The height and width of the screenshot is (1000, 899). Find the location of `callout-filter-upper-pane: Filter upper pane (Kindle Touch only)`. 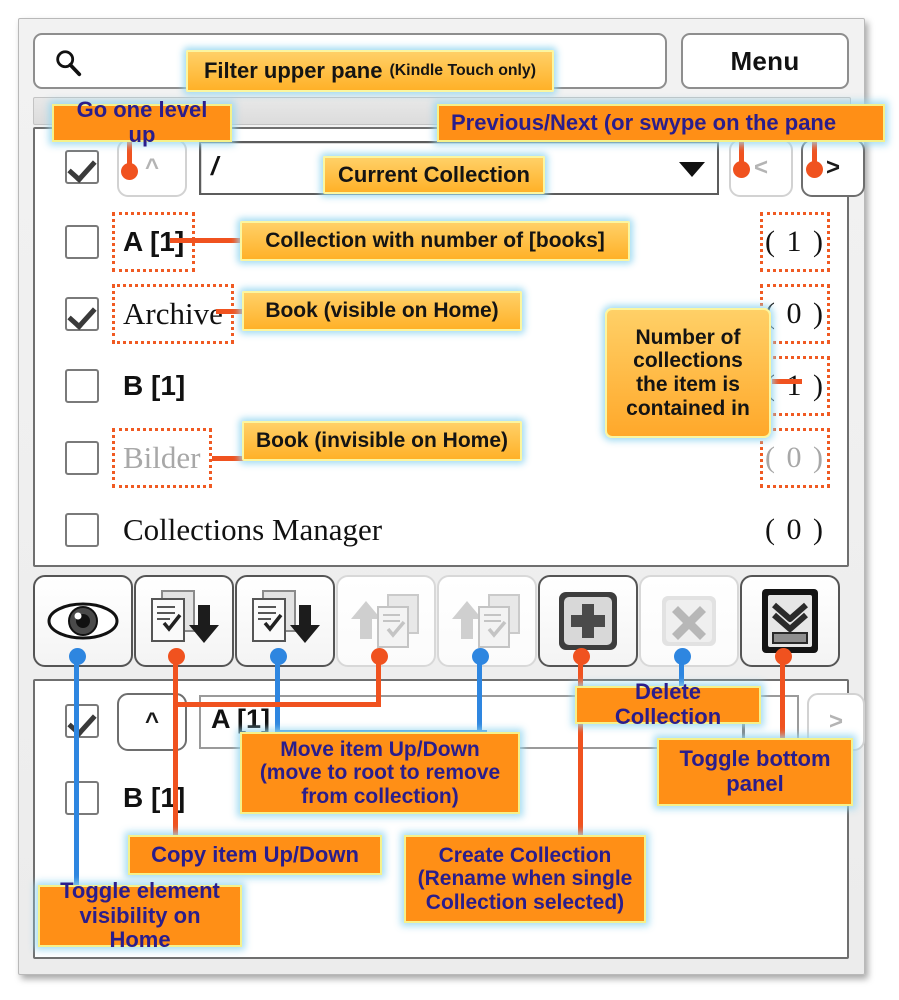

callout-filter-upper-pane: Filter upper pane (Kindle Touch only) is located at coordinates (370, 71).